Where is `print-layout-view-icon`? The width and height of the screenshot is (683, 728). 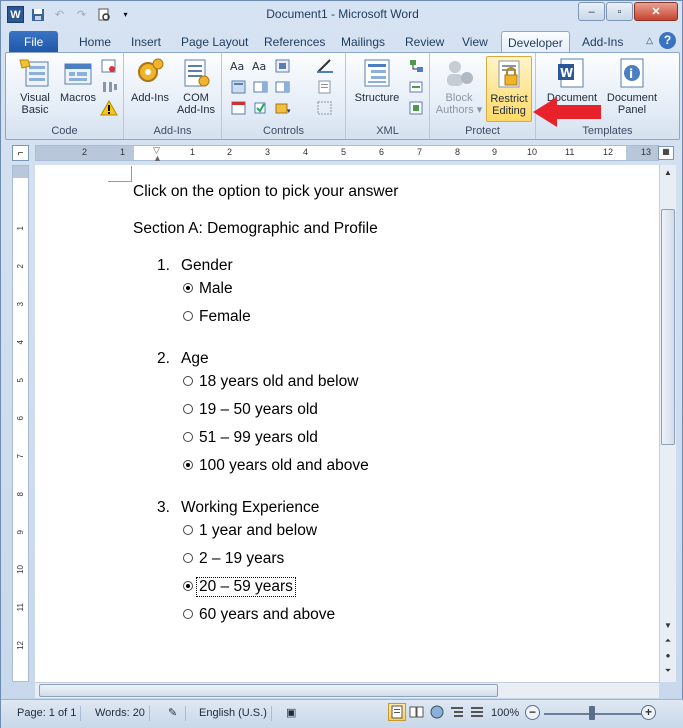 print-layout-view-icon is located at coordinates (397, 712).